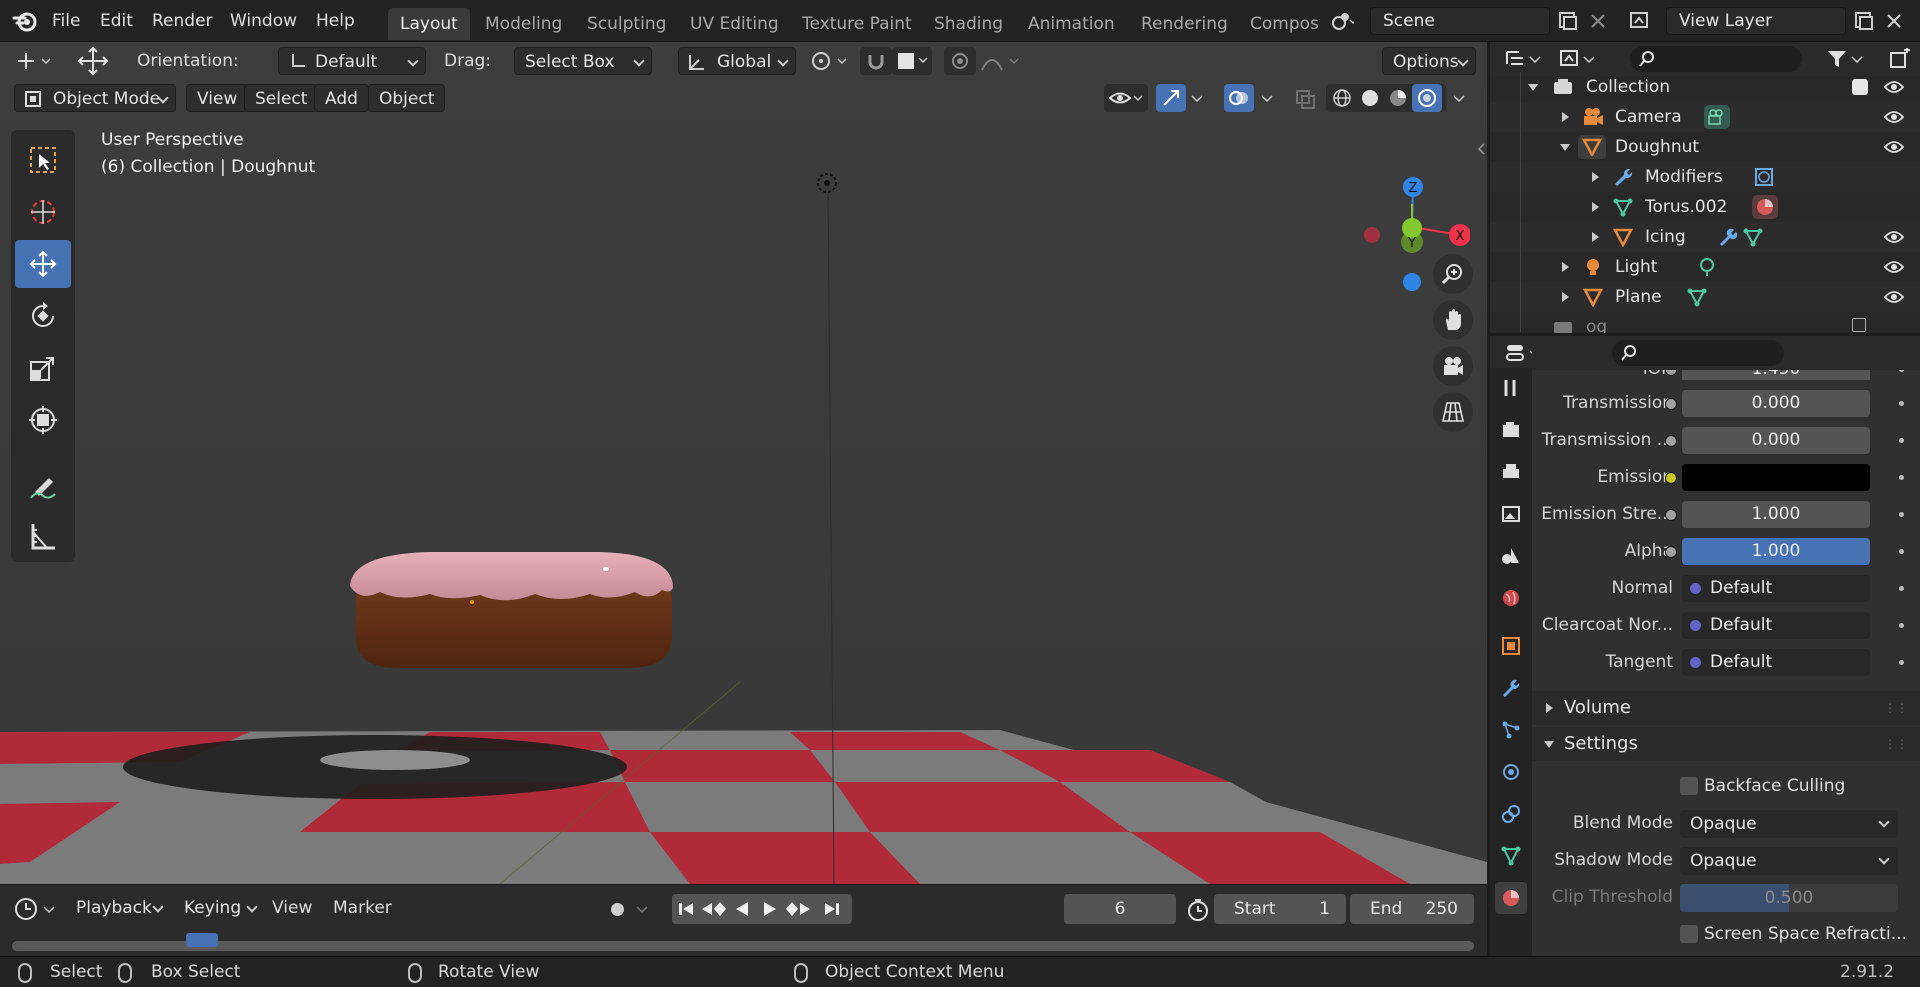 The width and height of the screenshot is (1920, 987). Describe the element at coordinates (1239, 98) in the screenshot. I see `overlays-toggle` at that location.